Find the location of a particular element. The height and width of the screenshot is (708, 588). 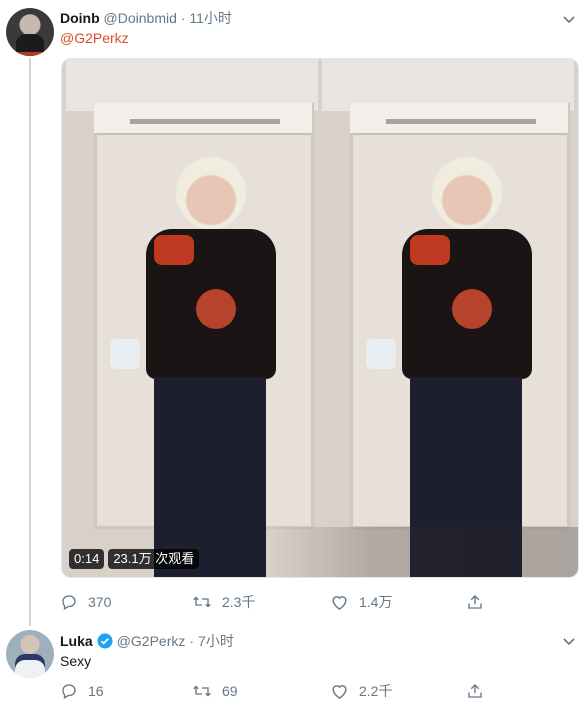

tweet-header: Doinb @Doinbmid · 11小时 is located at coordinates (146, 18).